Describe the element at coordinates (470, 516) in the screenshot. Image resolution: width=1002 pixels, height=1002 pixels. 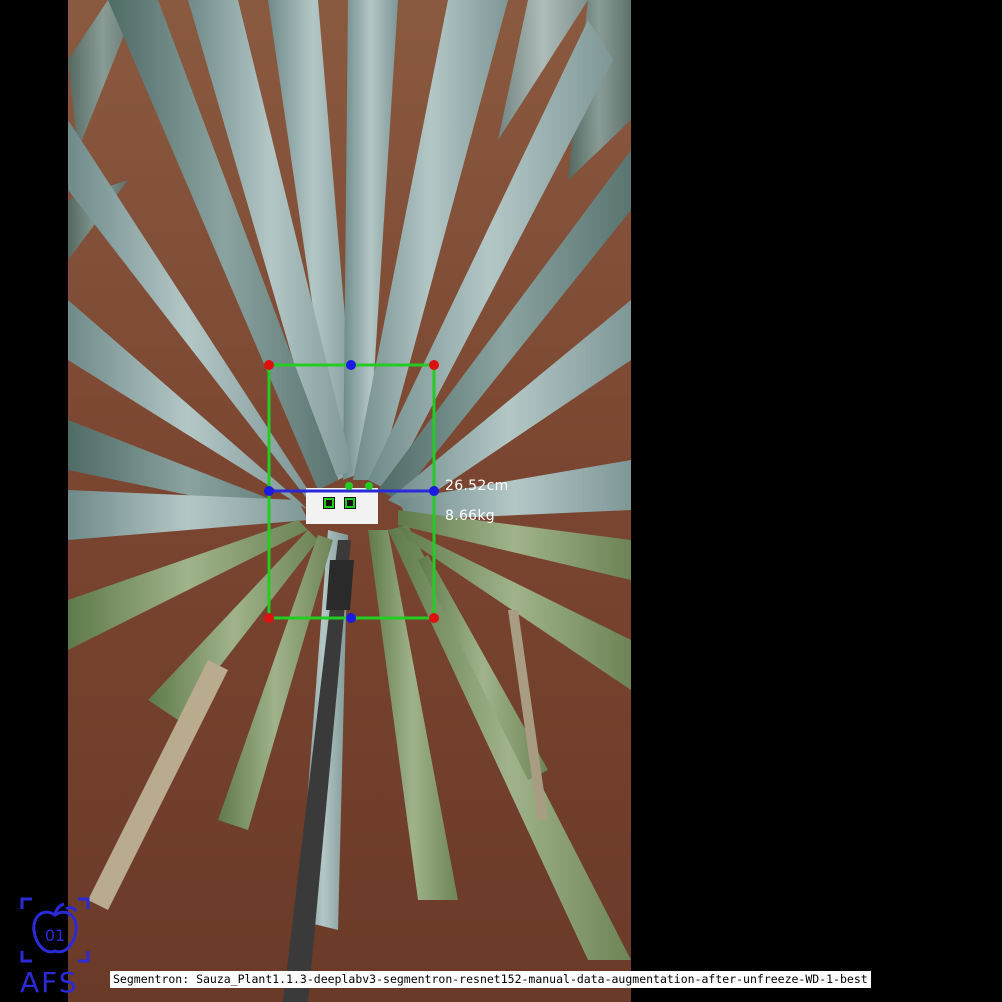
I see `weight-label: 8.66kg` at that location.